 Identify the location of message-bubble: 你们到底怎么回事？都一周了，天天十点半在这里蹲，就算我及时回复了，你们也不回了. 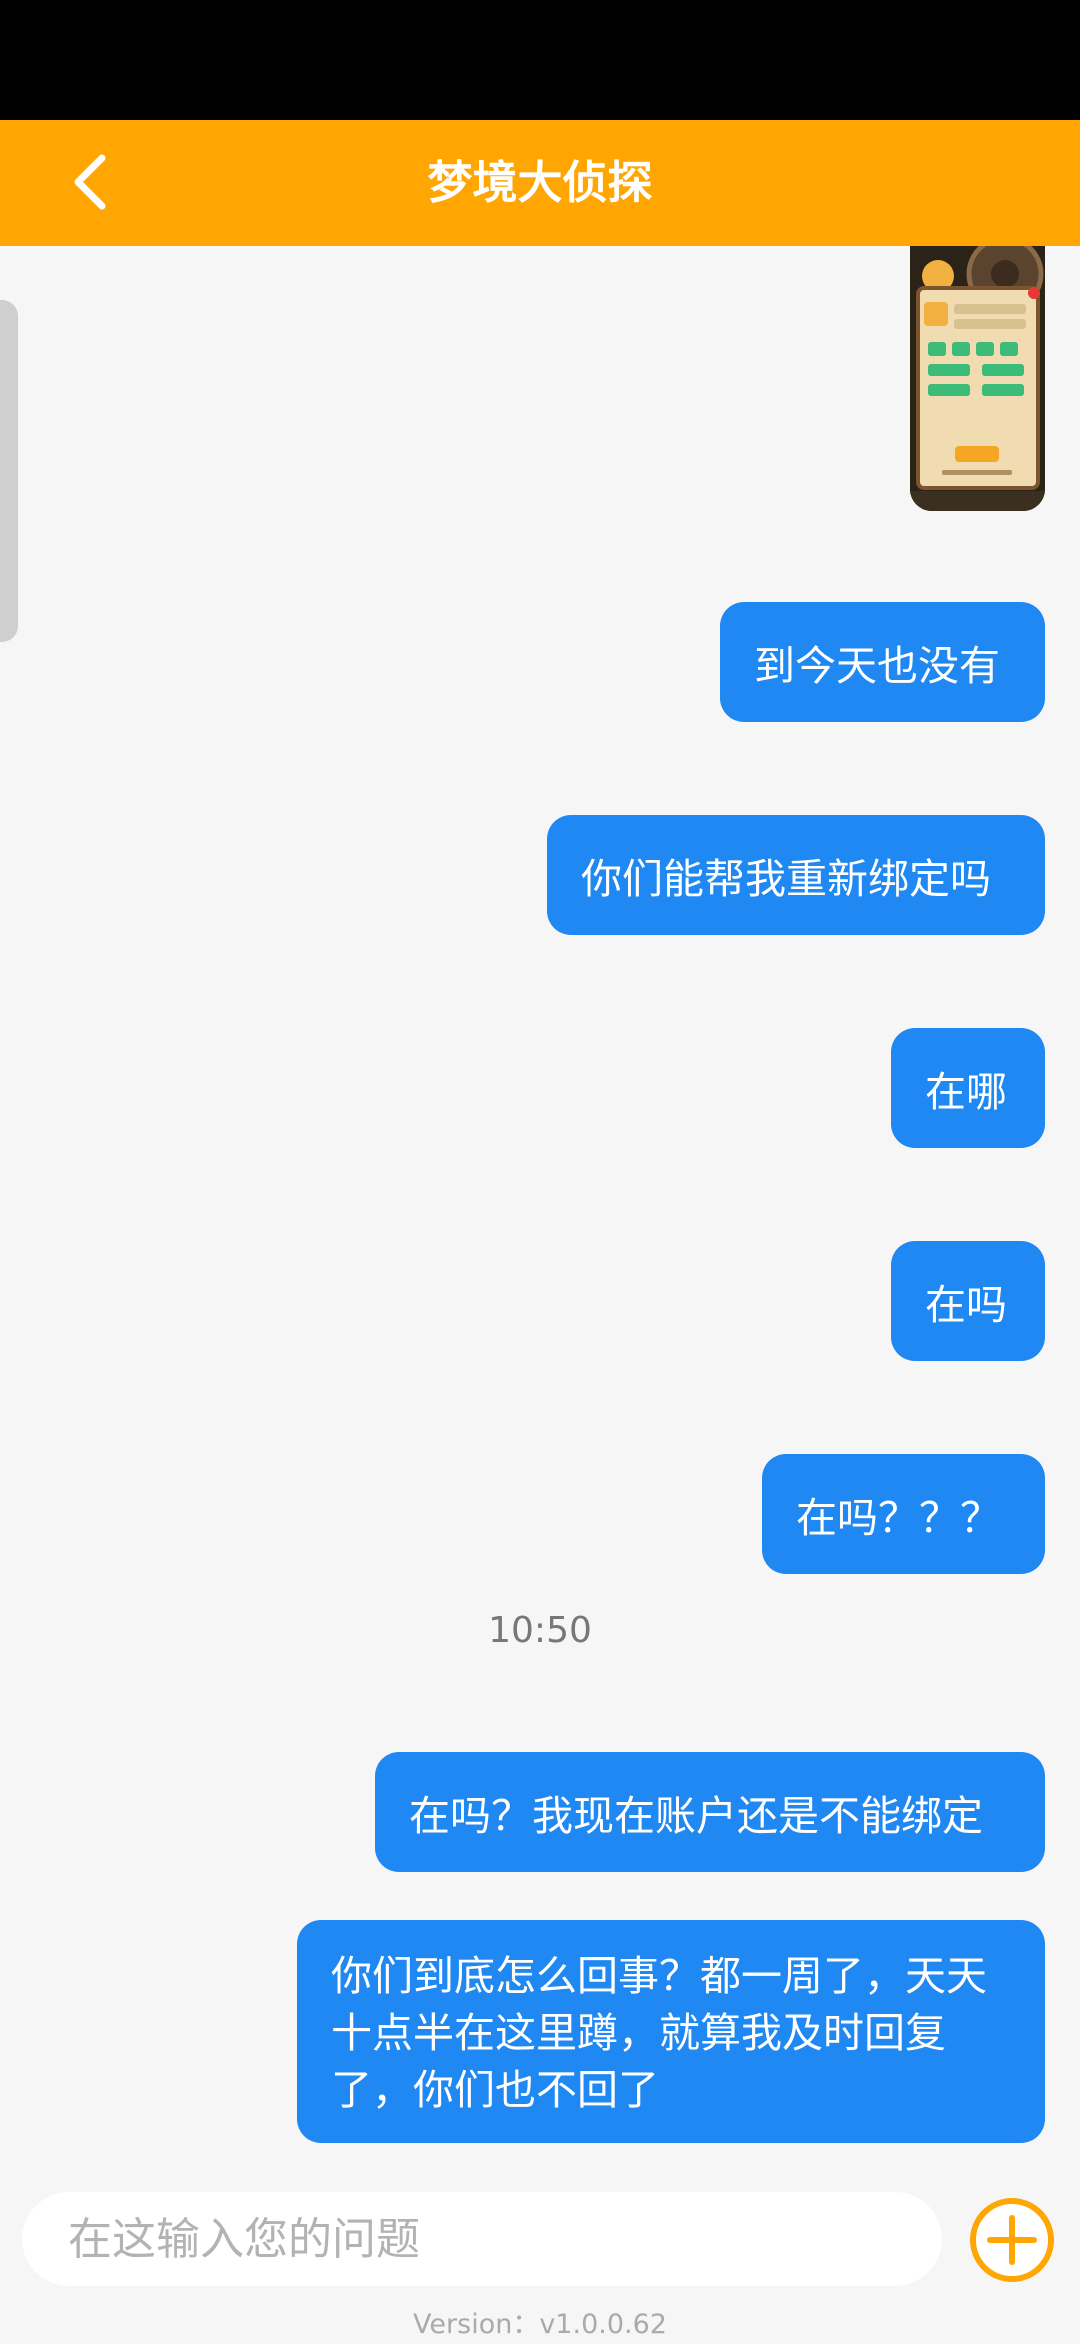
(671, 2031).